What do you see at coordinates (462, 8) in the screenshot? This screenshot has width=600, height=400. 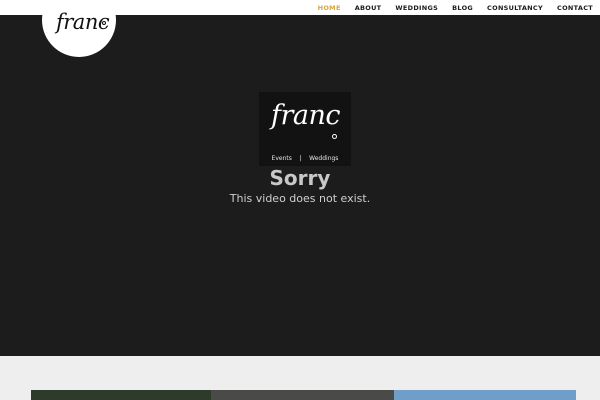 I see `nav-item-blog: BLOG` at bounding box center [462, 8].